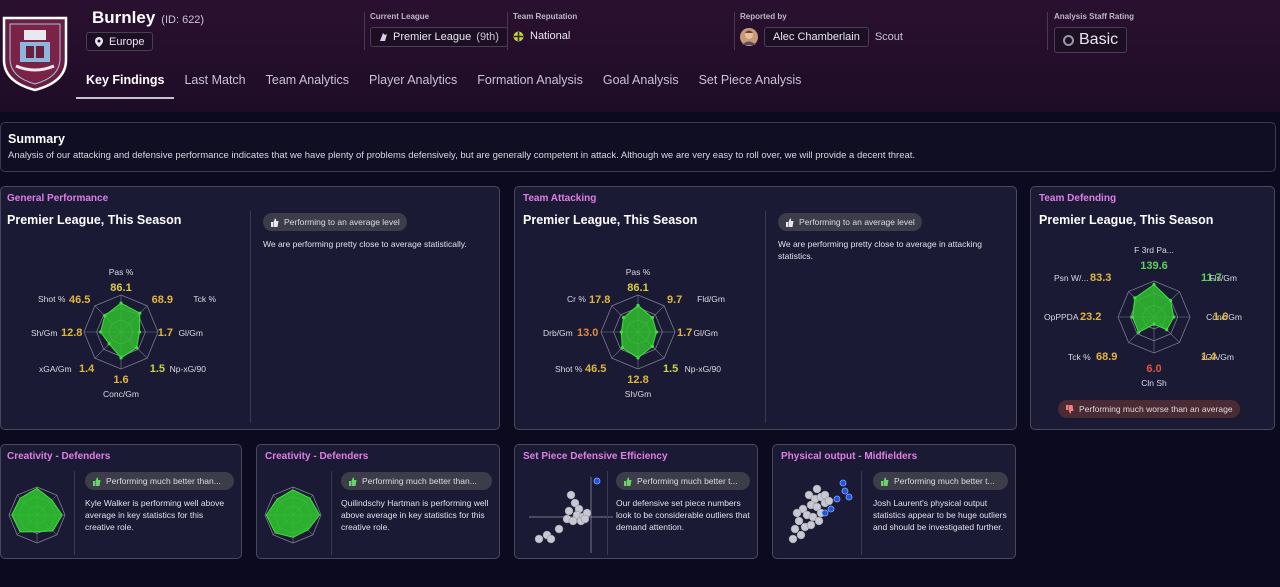  I want to click on radar-metric: Np-xG/90 1.5, so click(178, 369).